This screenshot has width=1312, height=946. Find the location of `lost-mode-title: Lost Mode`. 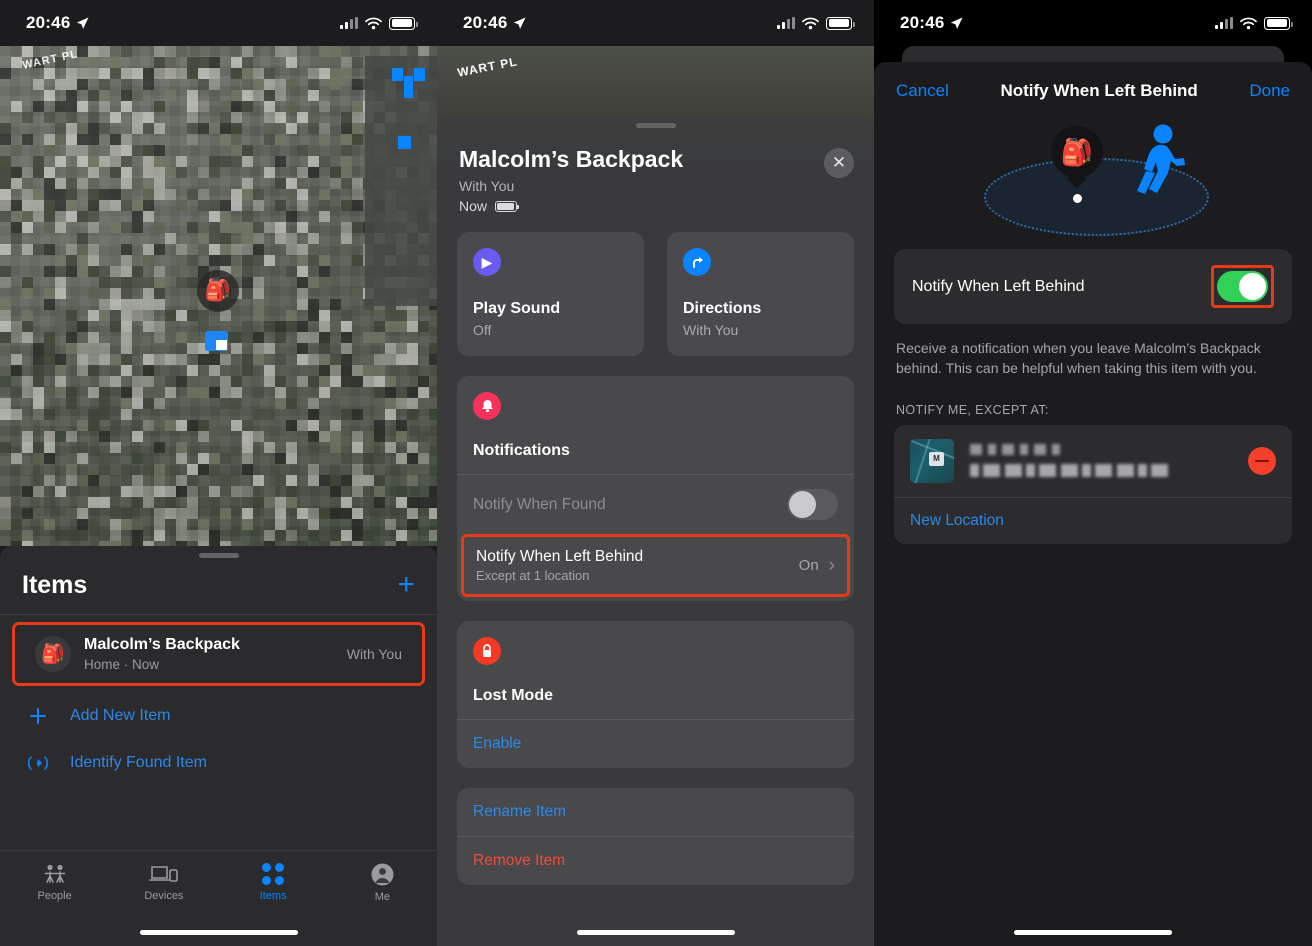

lost-mode-title: Lost Mode is located at coordinates (513, 695).